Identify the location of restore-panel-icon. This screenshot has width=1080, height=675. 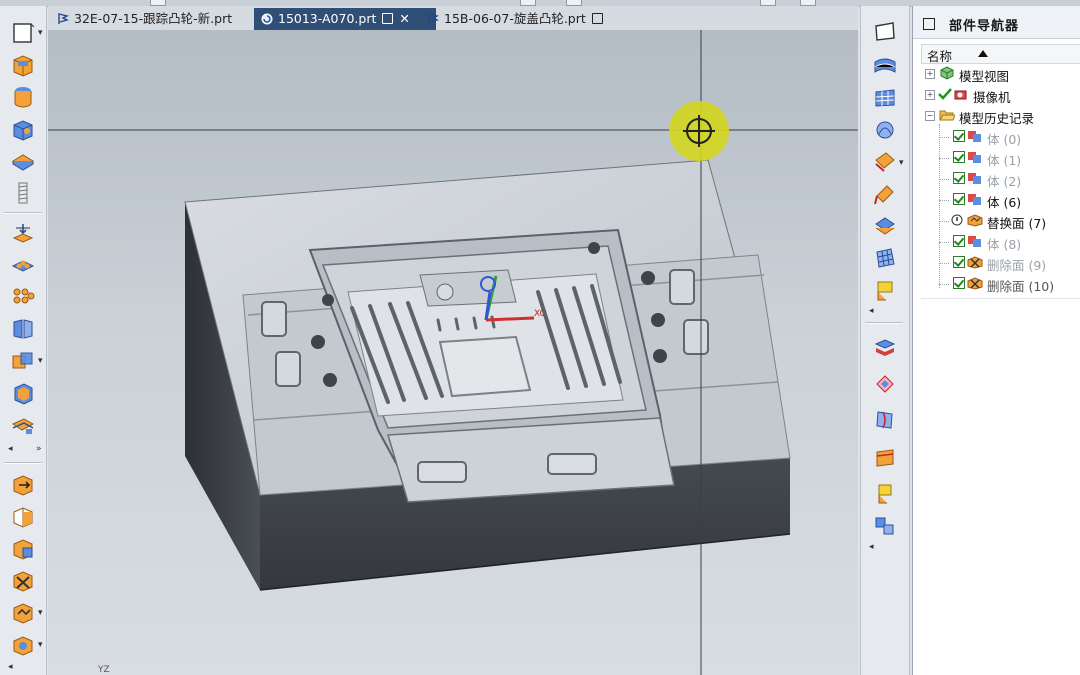
(929, 24).